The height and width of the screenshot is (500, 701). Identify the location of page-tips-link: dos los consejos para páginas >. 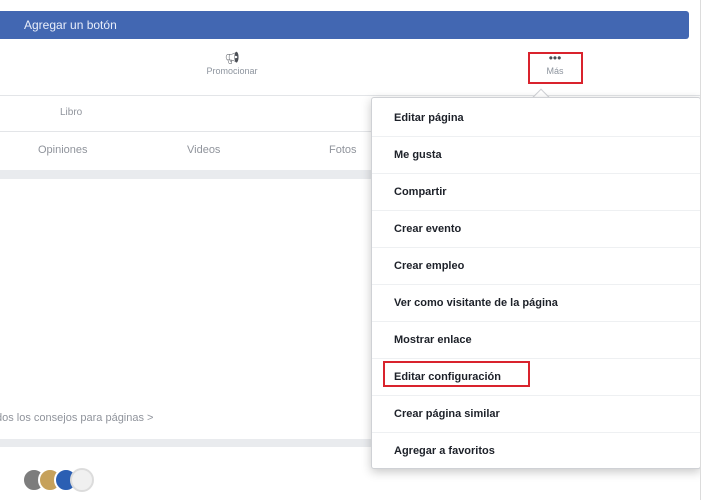
(76, 418).